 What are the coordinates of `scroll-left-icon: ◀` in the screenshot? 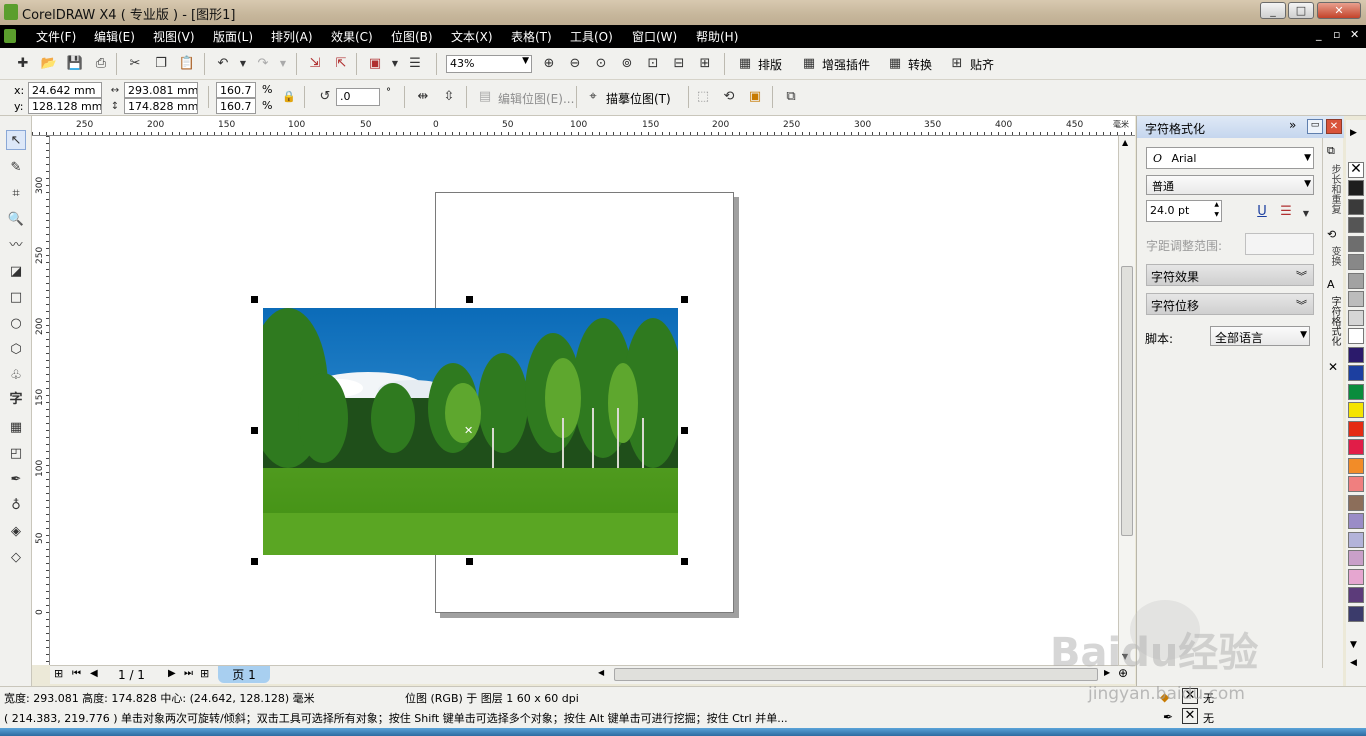 It's located at (601, 672).